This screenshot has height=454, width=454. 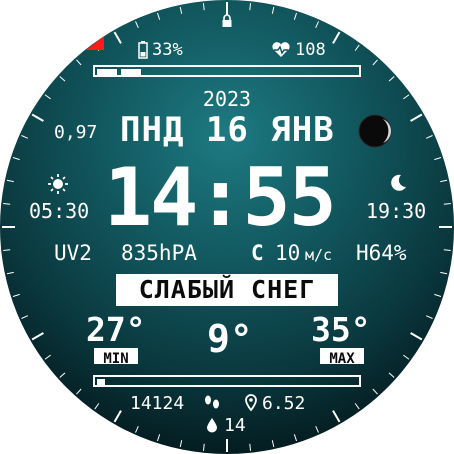 I want to click on min-label: MIN, so click(x=116, y=357).